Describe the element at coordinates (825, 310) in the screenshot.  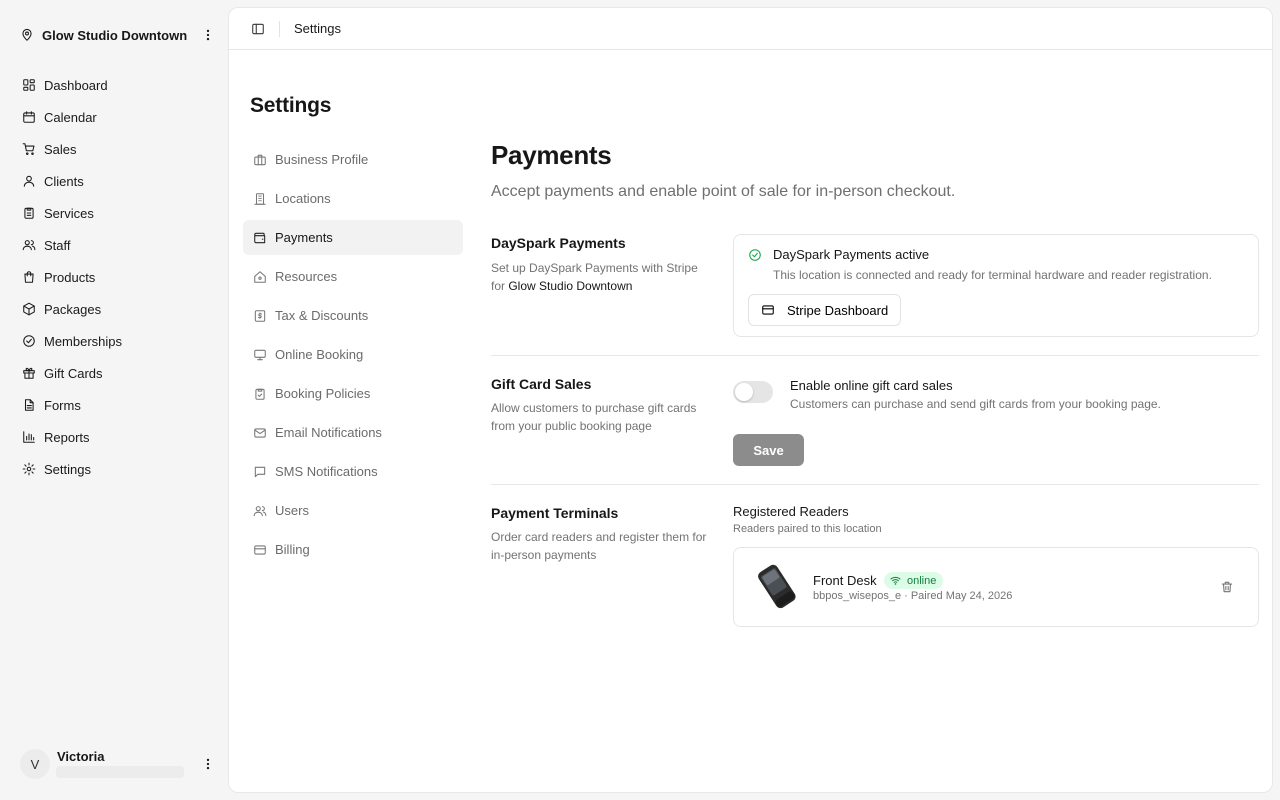
I see `stripe-dashboard-button: Stripe Dashboard` at that location.